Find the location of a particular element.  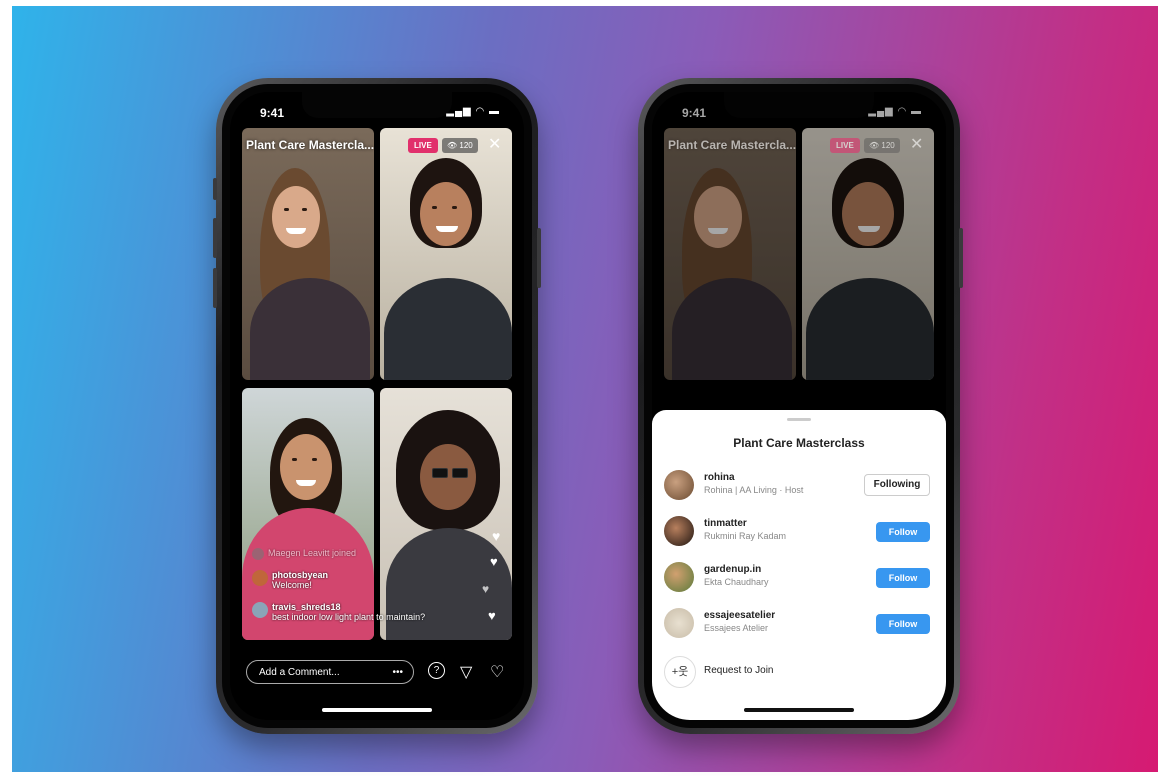

volume-down-button is located at coordinates (215, 288).